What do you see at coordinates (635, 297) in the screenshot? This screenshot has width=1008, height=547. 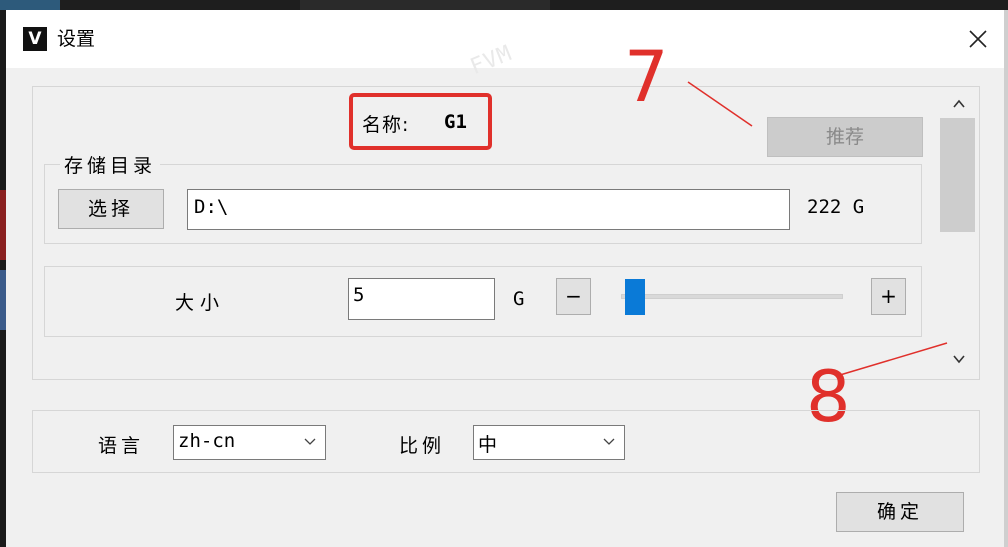 I see `size-slider-thumb` at bounding box center [635, 297].